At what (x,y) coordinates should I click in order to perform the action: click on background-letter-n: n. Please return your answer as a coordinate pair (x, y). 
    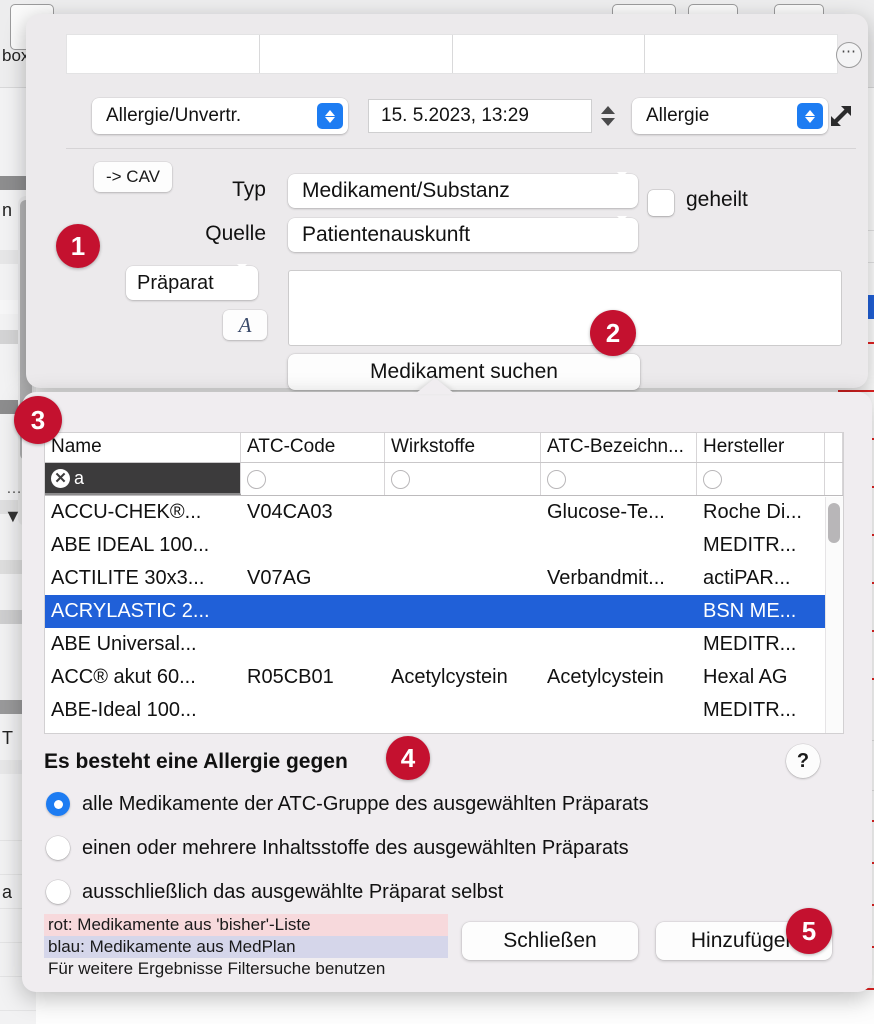
    Looking at the image, I should click on (7, 210).